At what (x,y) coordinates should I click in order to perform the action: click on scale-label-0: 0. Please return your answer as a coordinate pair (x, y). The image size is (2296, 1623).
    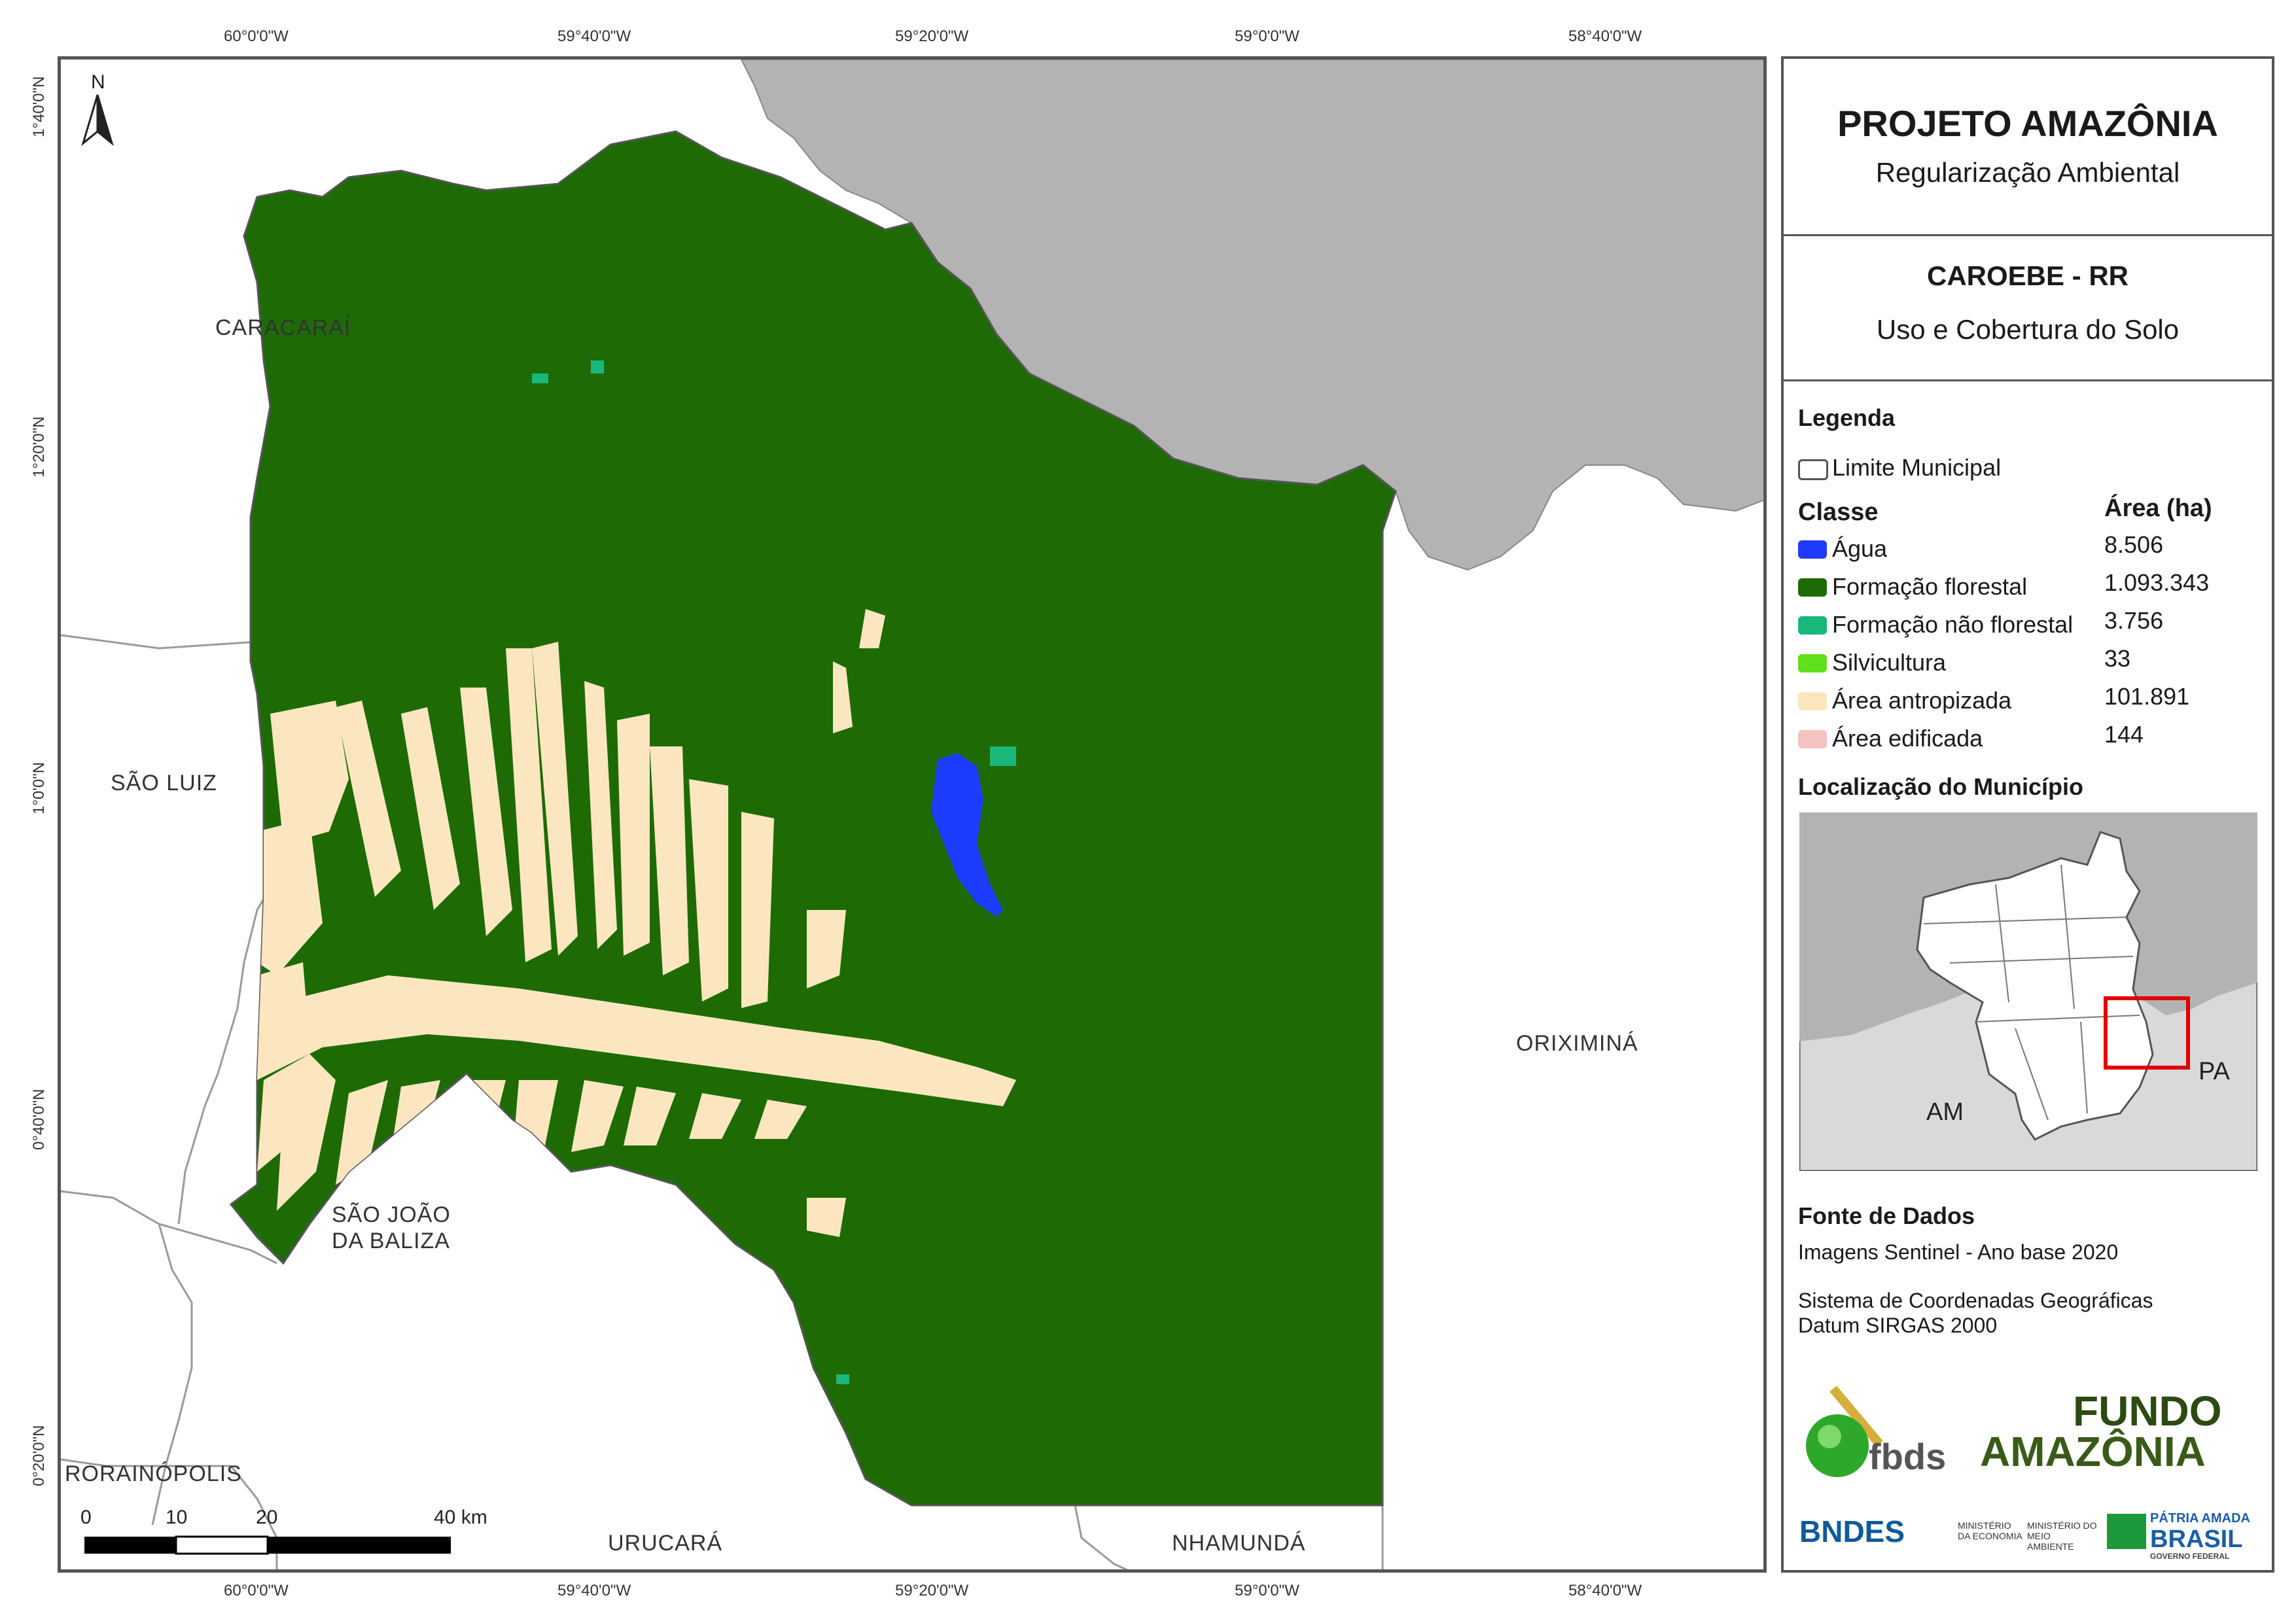
    Looking at the image, I should click on (86, 1518).